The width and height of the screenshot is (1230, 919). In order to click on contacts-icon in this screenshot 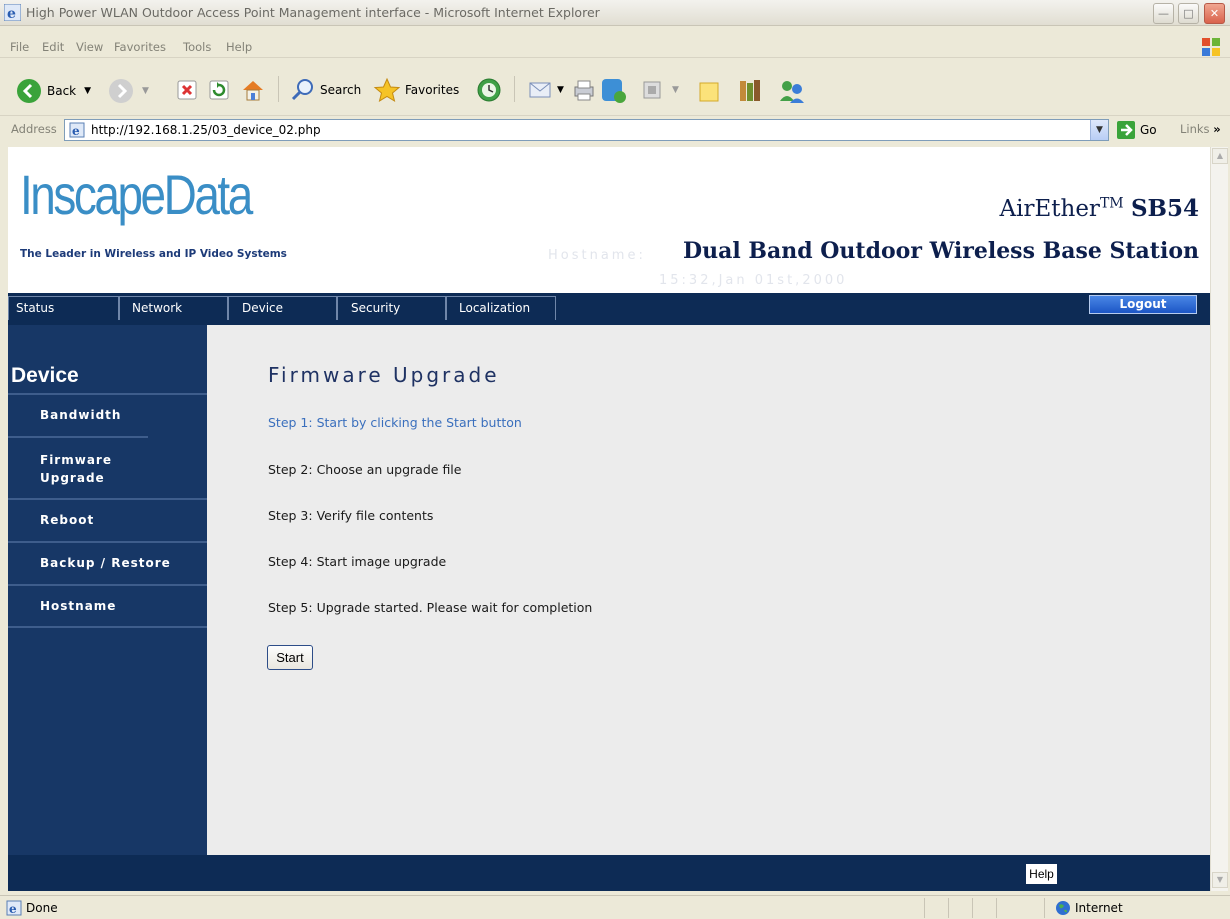, I will do `click(792, 92)`.